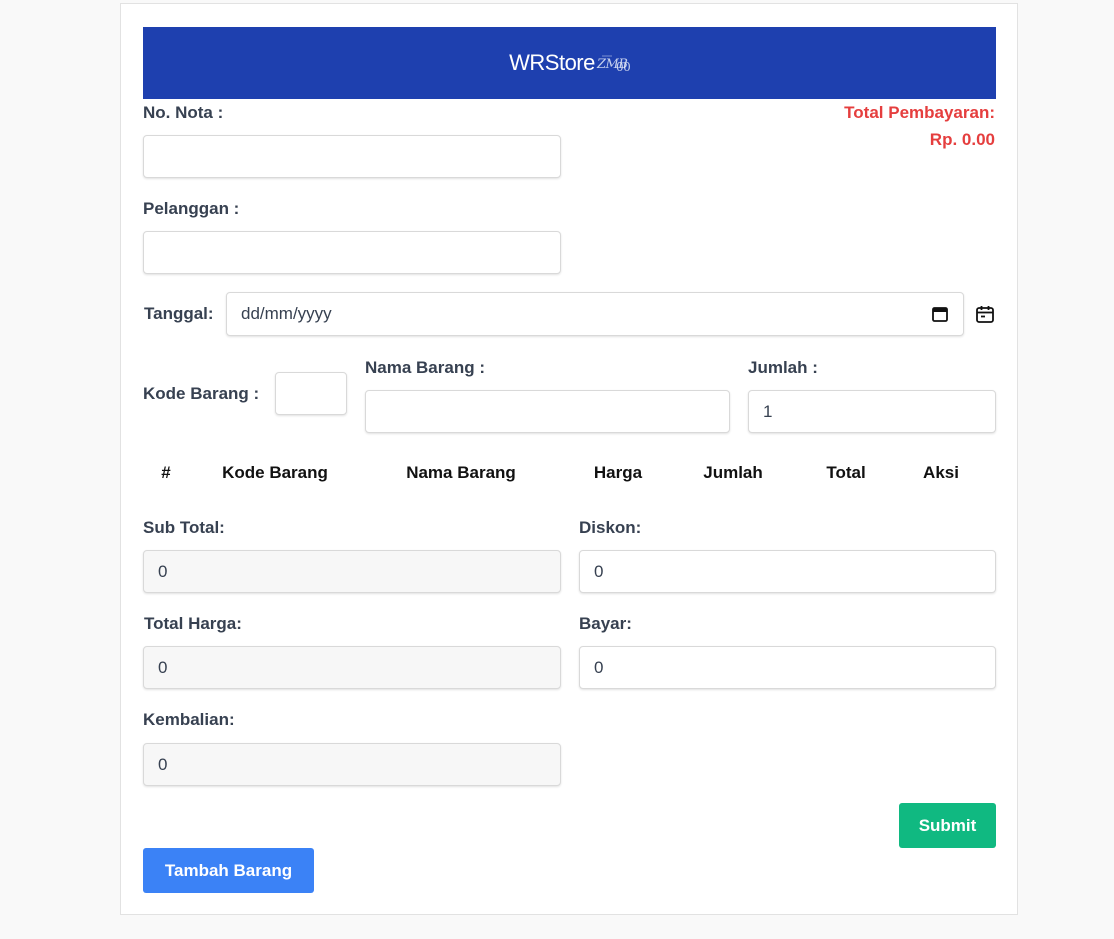  I want to click on column-header-aksi: Aksi, so click(941, 472).